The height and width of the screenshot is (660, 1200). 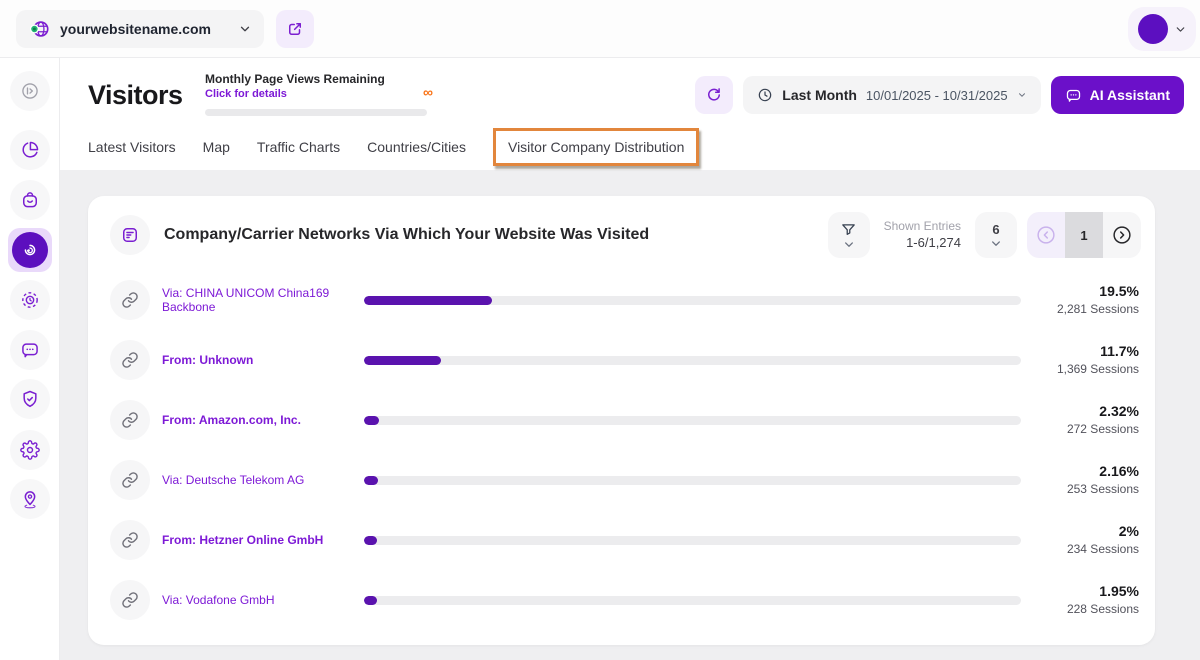 I want to click on sidebar-item-settings, so click(x=30, y=450).